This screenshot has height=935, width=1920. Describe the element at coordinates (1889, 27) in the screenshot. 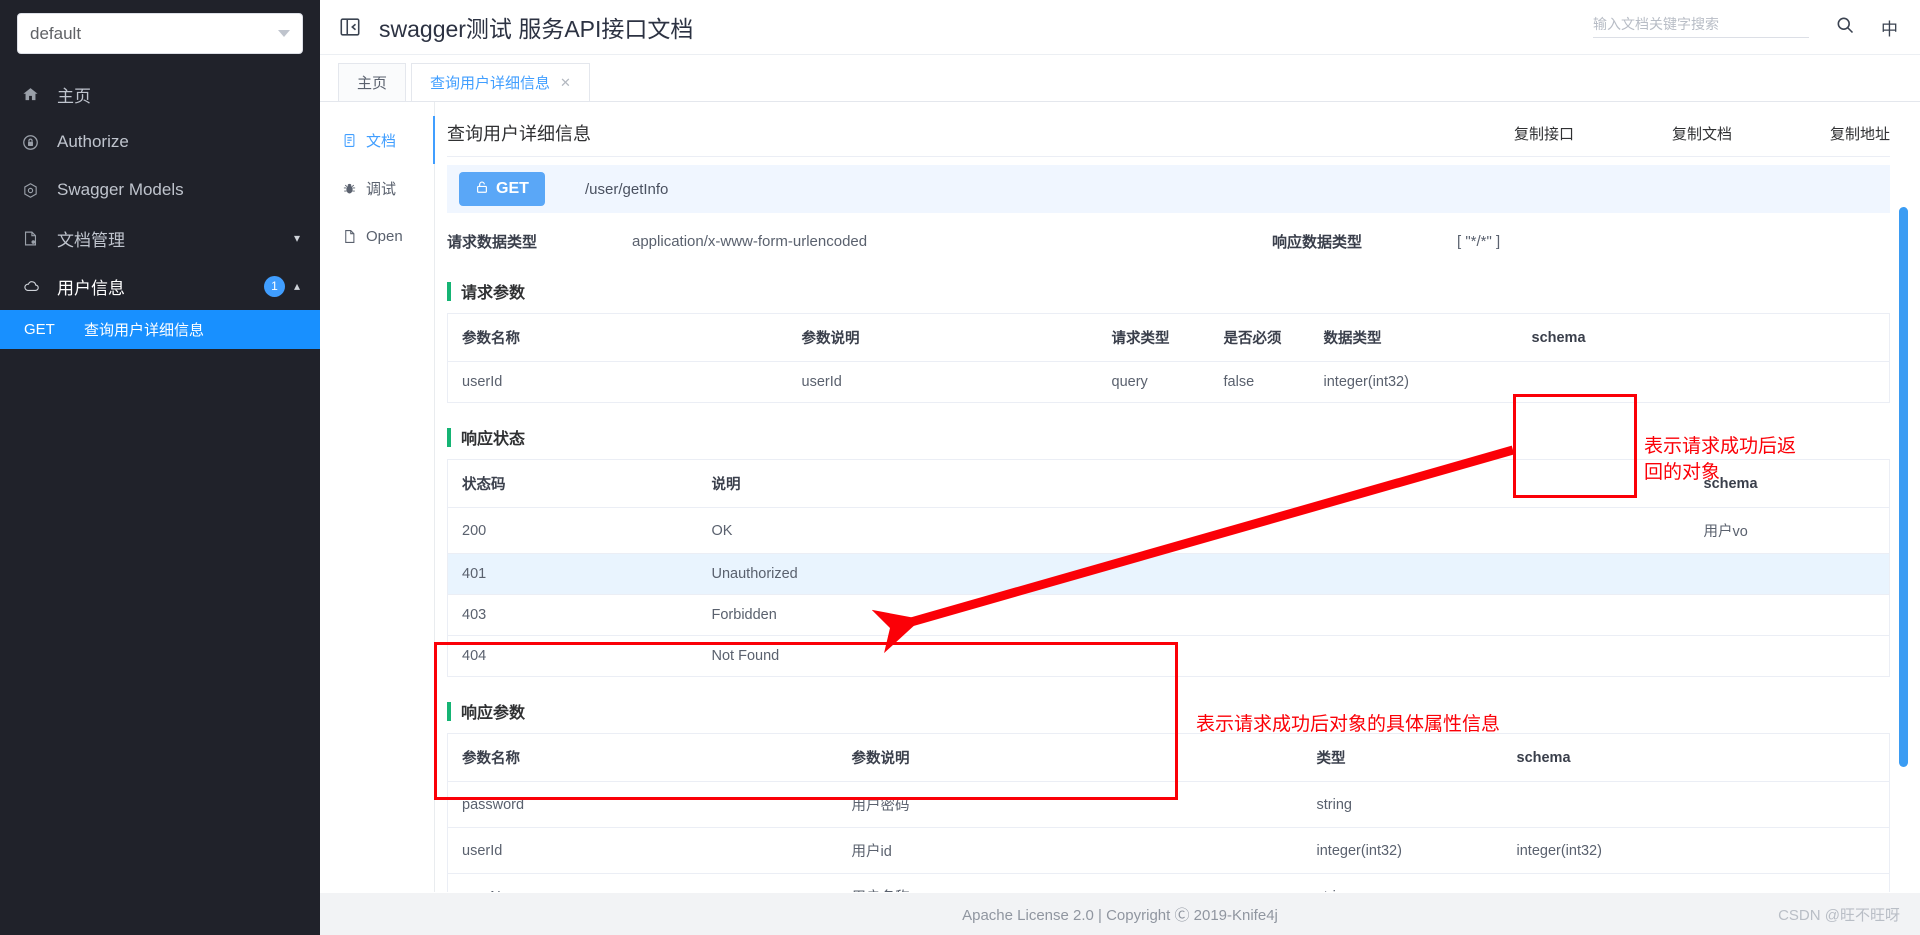

I see `language-toggle-button: 中` at that location.